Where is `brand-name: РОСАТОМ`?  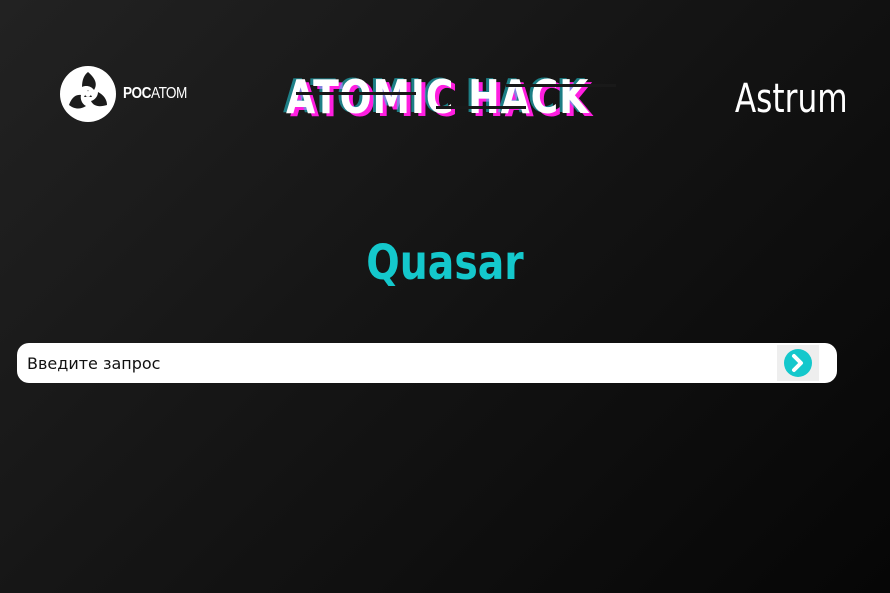
brand-name: РОСАТОМ is located at coordinates (155, 94).